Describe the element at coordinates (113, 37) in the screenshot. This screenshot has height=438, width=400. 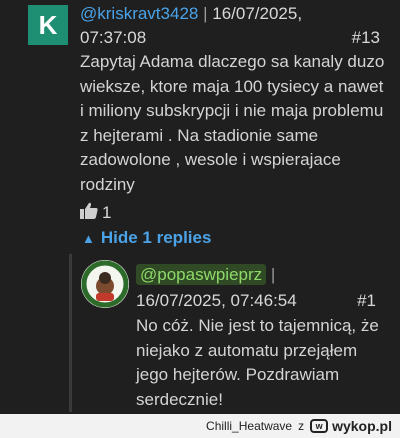
I see `comment-time: 07:37:08` at that location.